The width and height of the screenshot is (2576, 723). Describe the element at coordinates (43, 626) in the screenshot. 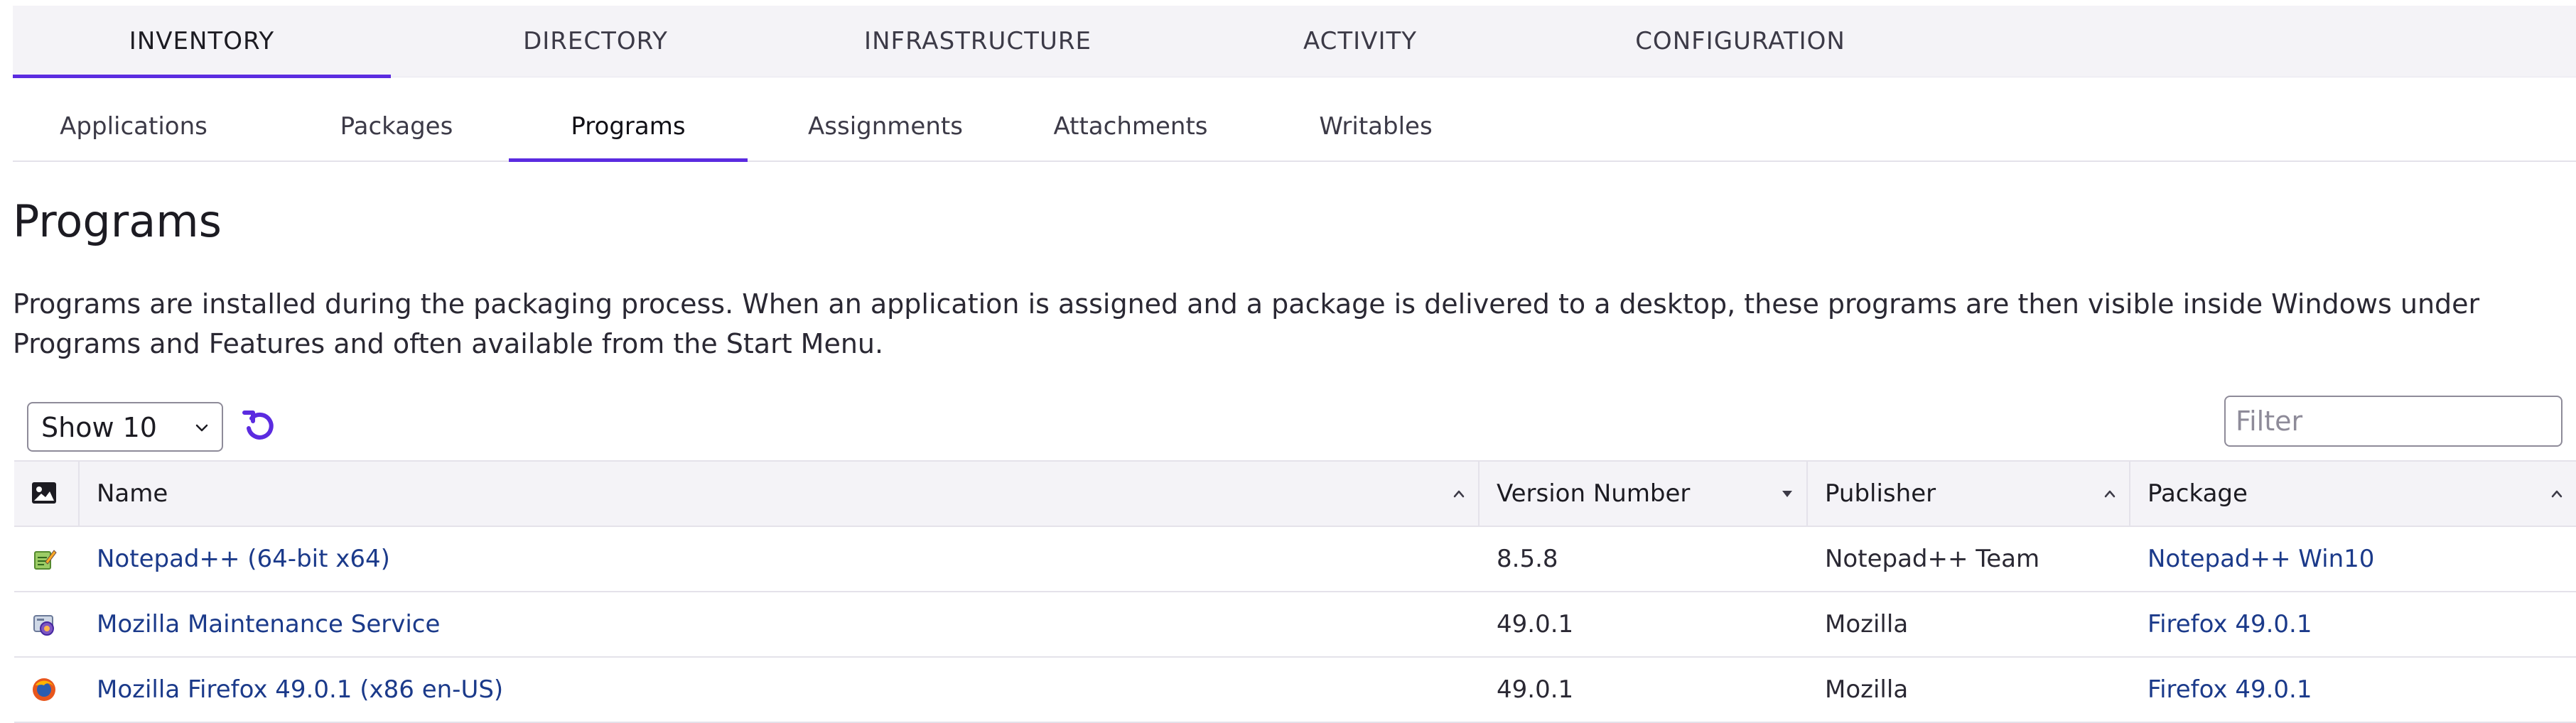

I see `mozilla-maintenance-icon` at that location.